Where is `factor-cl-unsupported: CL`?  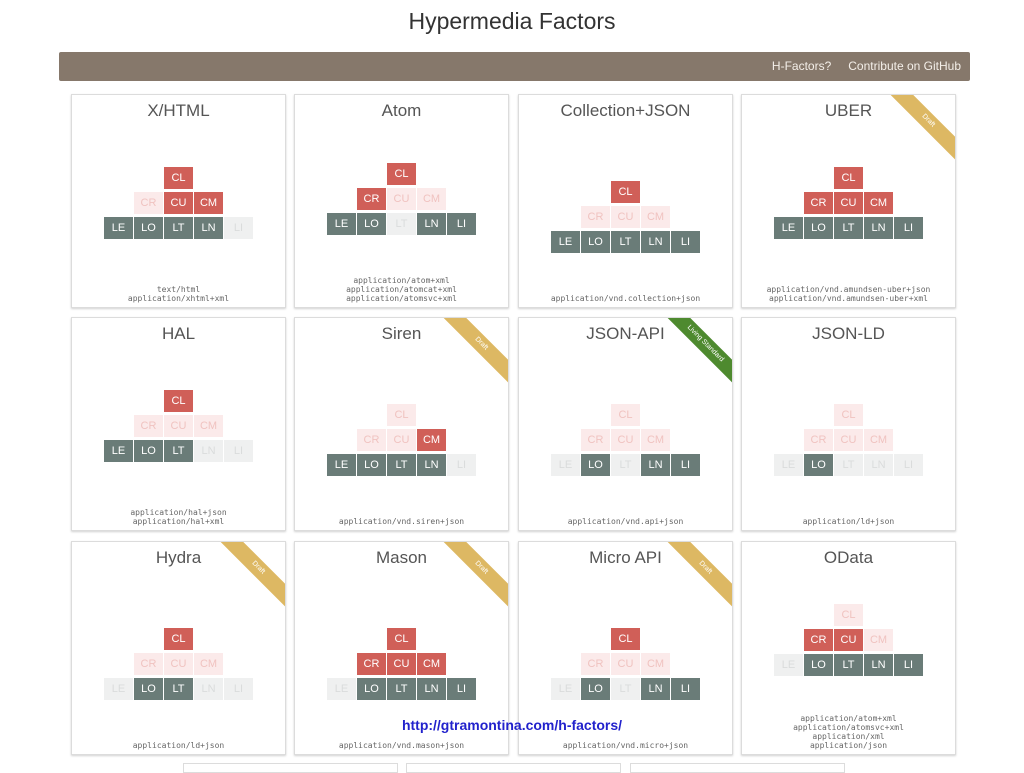 factor-cl-unsupported: CL is located at coordinates (401, 415).